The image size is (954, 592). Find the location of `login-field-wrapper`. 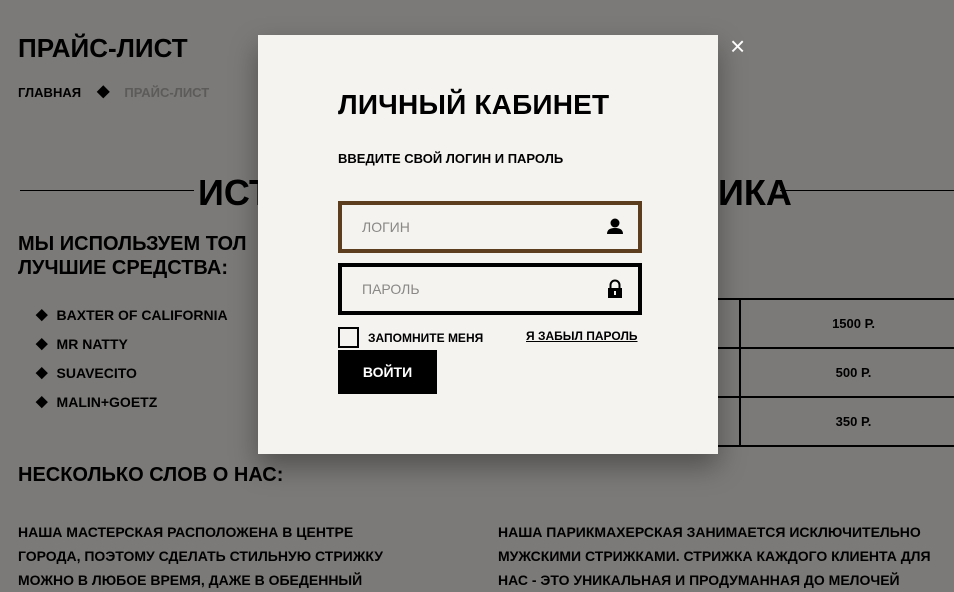

login-field-wrapper is located at coordinates (490, 227).